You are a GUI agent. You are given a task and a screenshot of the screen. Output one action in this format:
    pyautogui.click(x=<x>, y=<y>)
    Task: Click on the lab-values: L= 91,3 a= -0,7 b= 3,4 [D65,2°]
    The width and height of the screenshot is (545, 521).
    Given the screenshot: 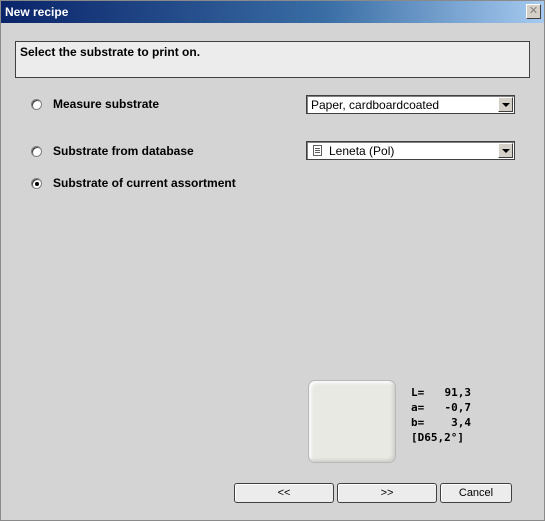 What is the action you would take?
    pyautogui.click(x=441, y=415)
    